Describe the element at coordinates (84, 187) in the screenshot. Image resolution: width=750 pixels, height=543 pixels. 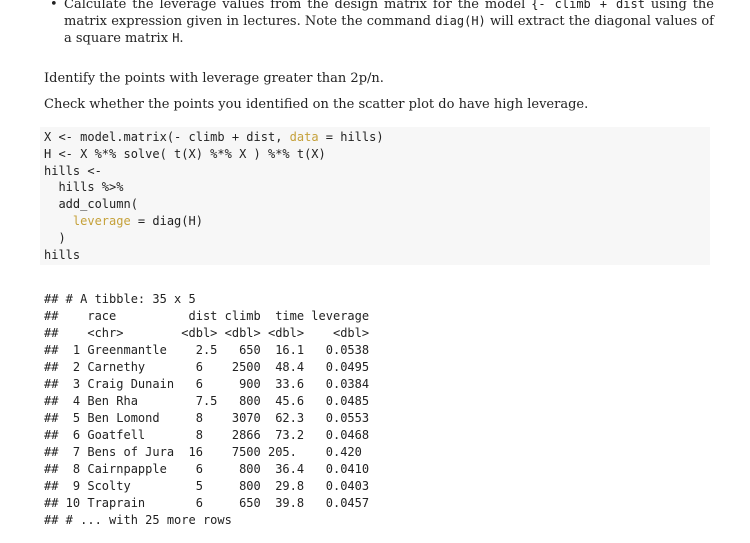
I see `code-line: hills %>%` at that location.